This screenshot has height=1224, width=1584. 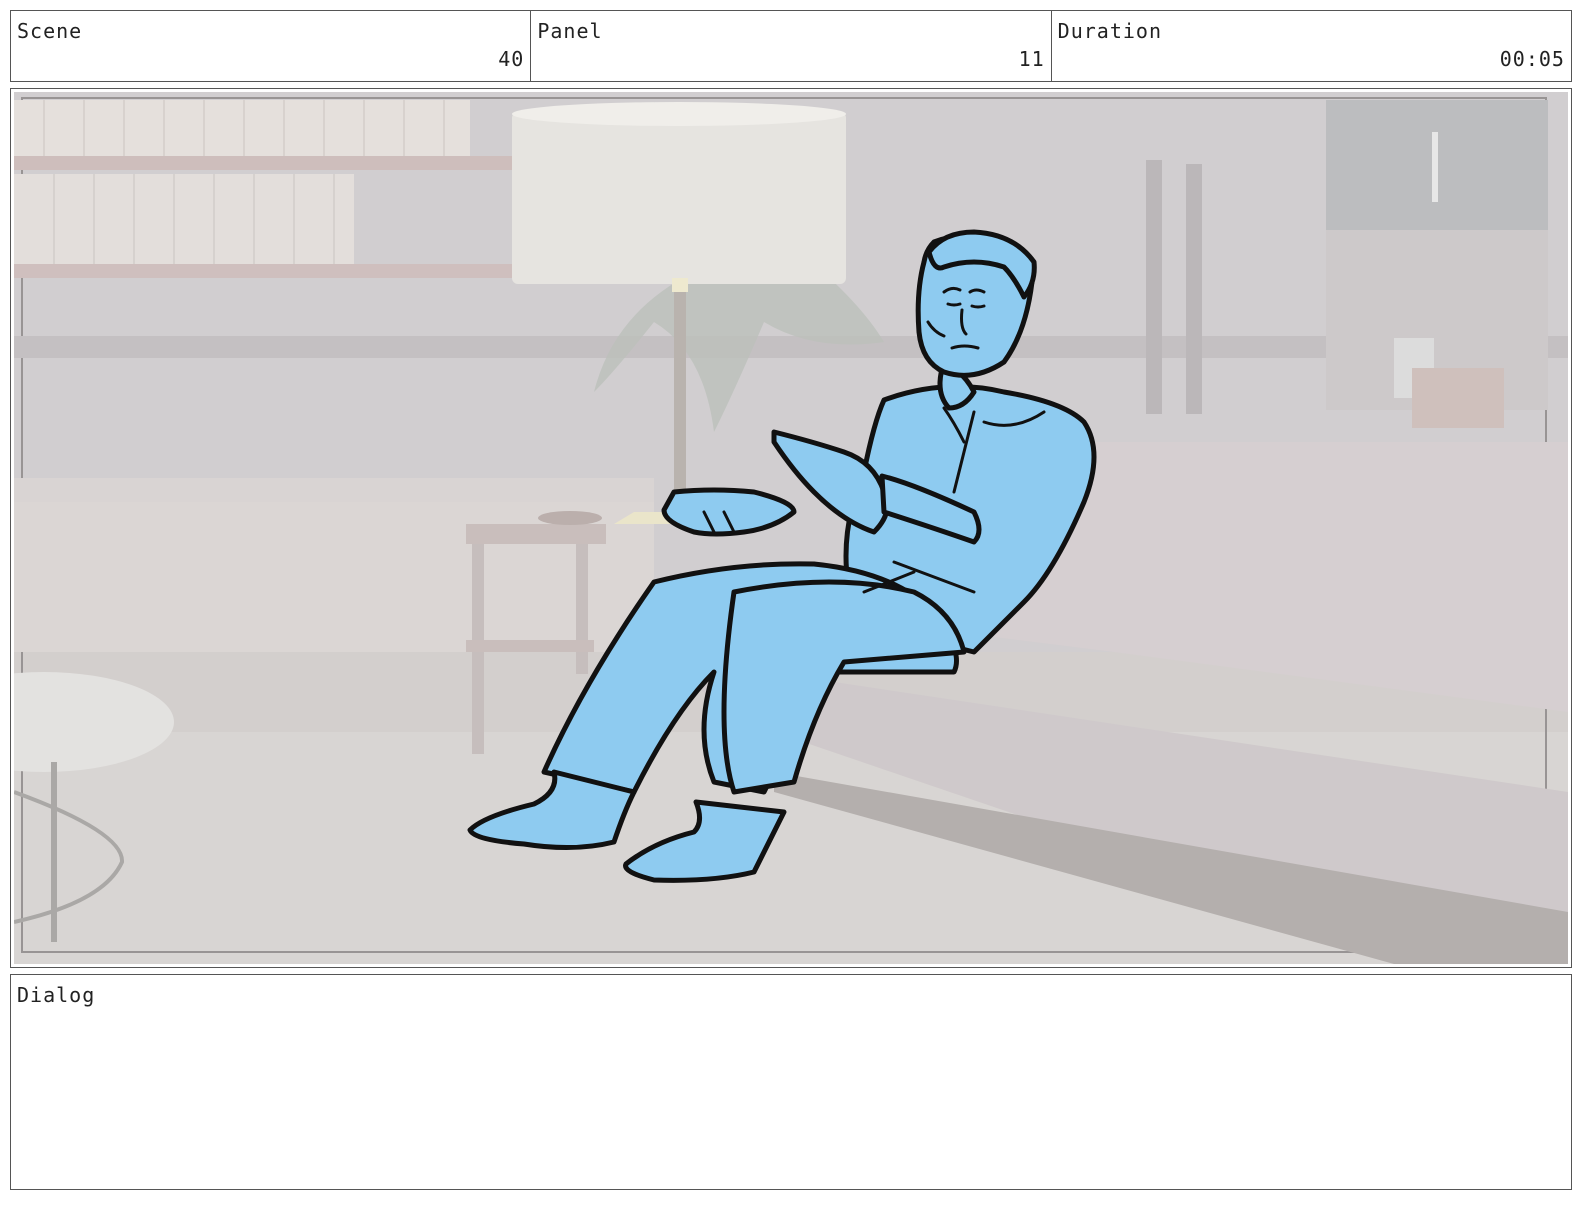 I want to click on duration-label: Duration, so click(x=1109, y=31).